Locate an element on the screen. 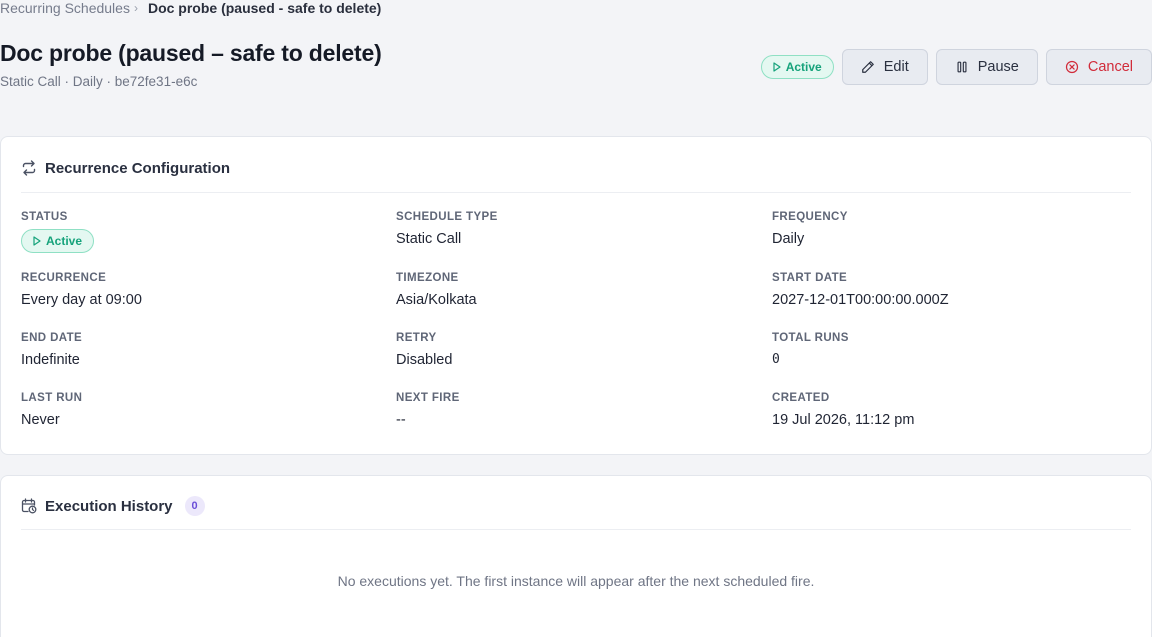 Image resolution: width=1152 pixels, height=637 pixels. field-total-runs: Total Runs 0 is located at coordinates (810, 349).